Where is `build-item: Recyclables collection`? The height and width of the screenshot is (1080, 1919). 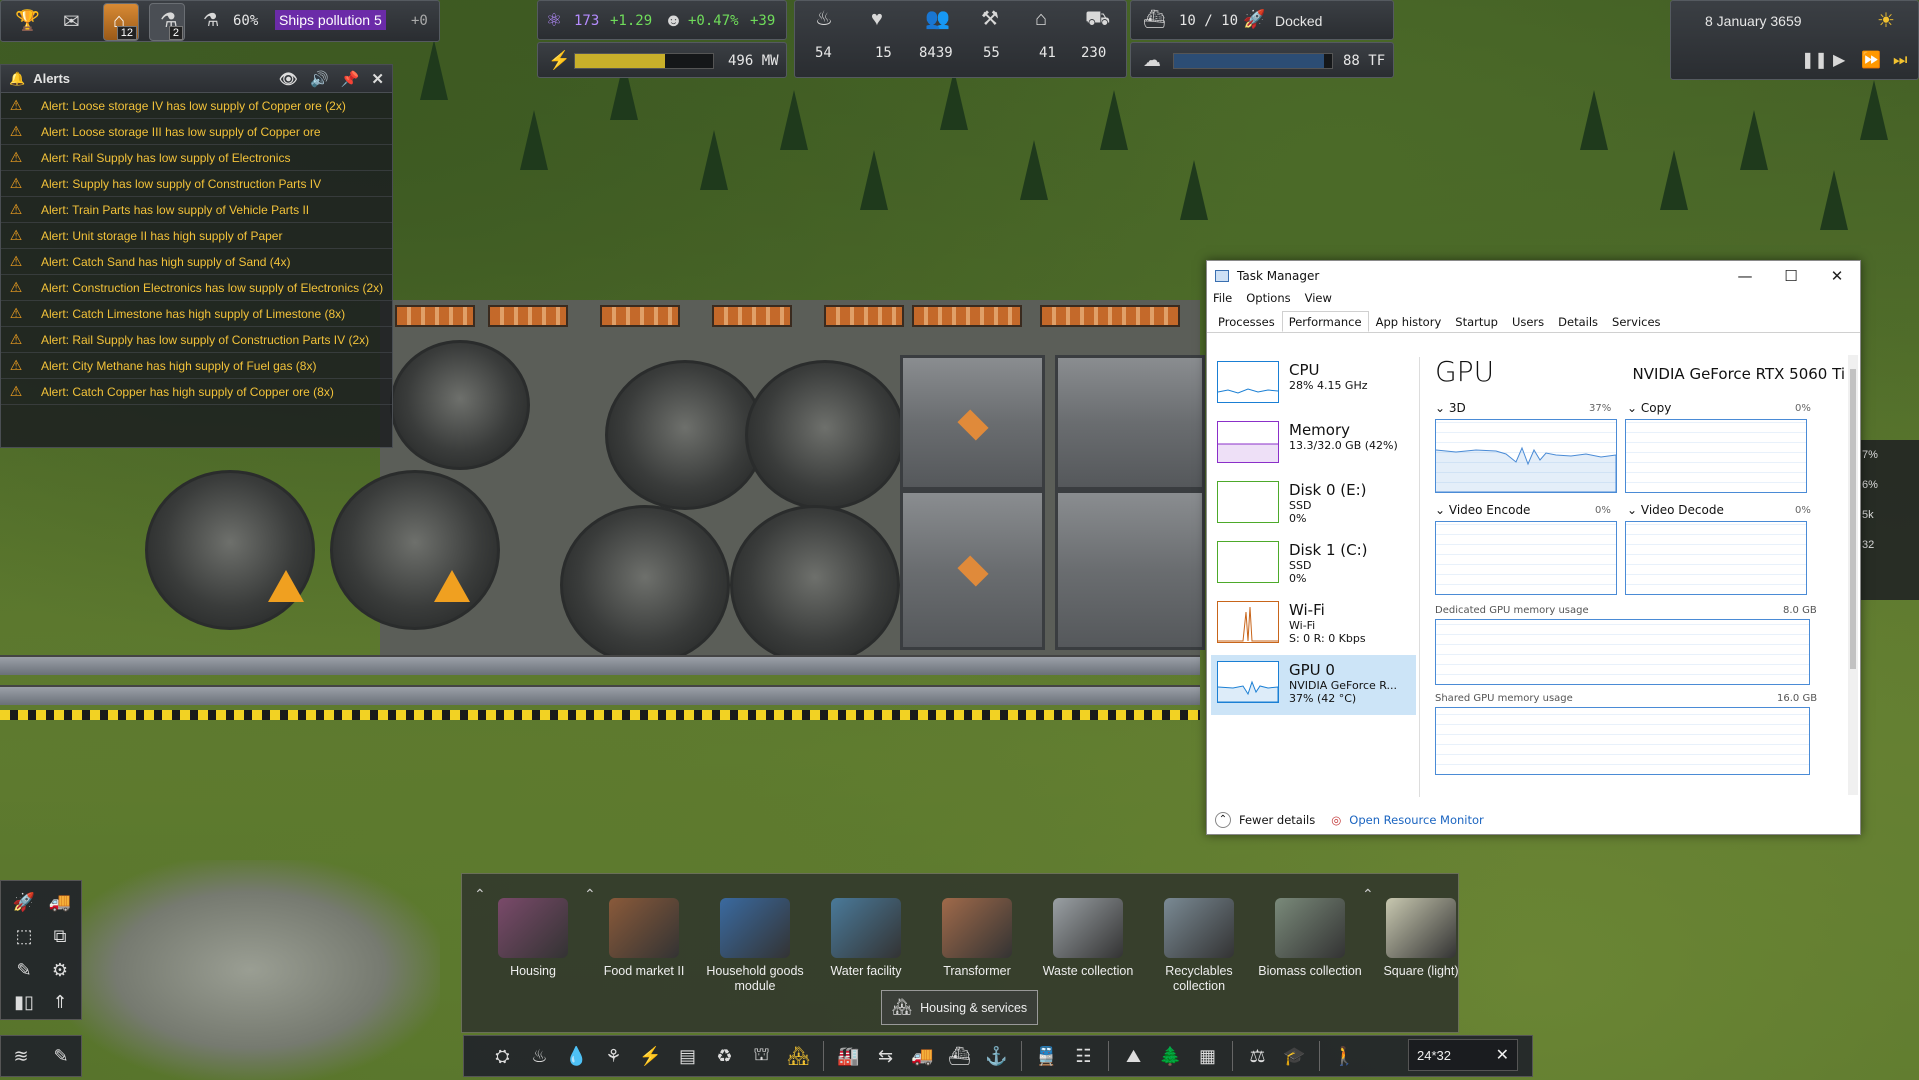
build-item: Recyclables collection is located at coordinates (1199, 944).